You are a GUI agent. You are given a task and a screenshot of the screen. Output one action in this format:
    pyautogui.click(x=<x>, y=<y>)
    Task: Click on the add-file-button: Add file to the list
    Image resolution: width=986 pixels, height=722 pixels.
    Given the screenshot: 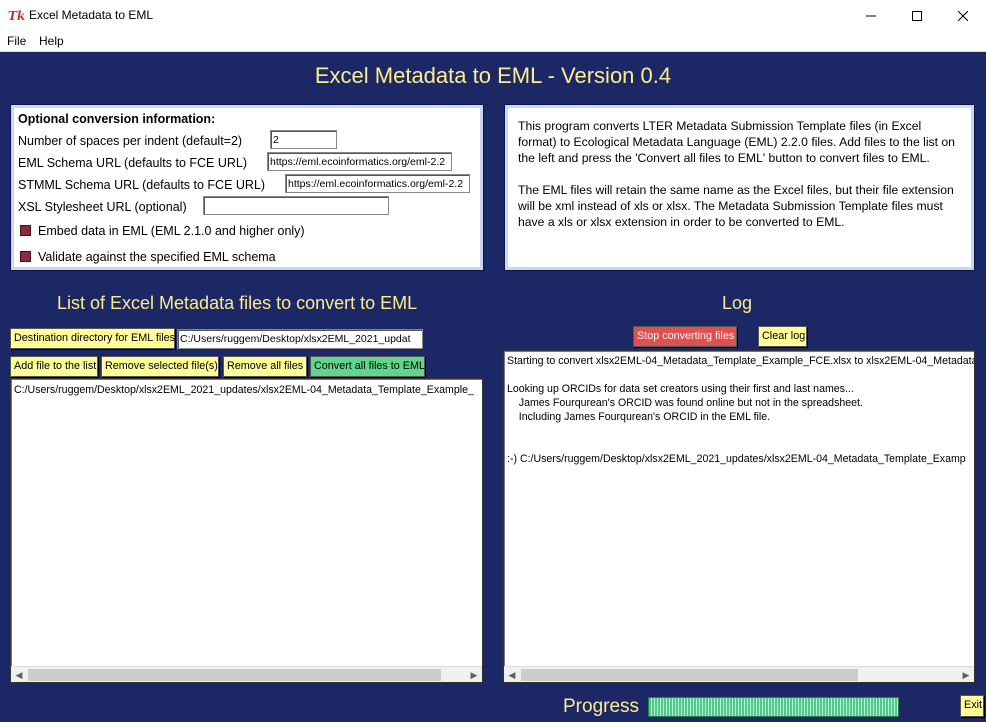 What is the action you would take?
    pyautogui.click(x=54, y=366)
    